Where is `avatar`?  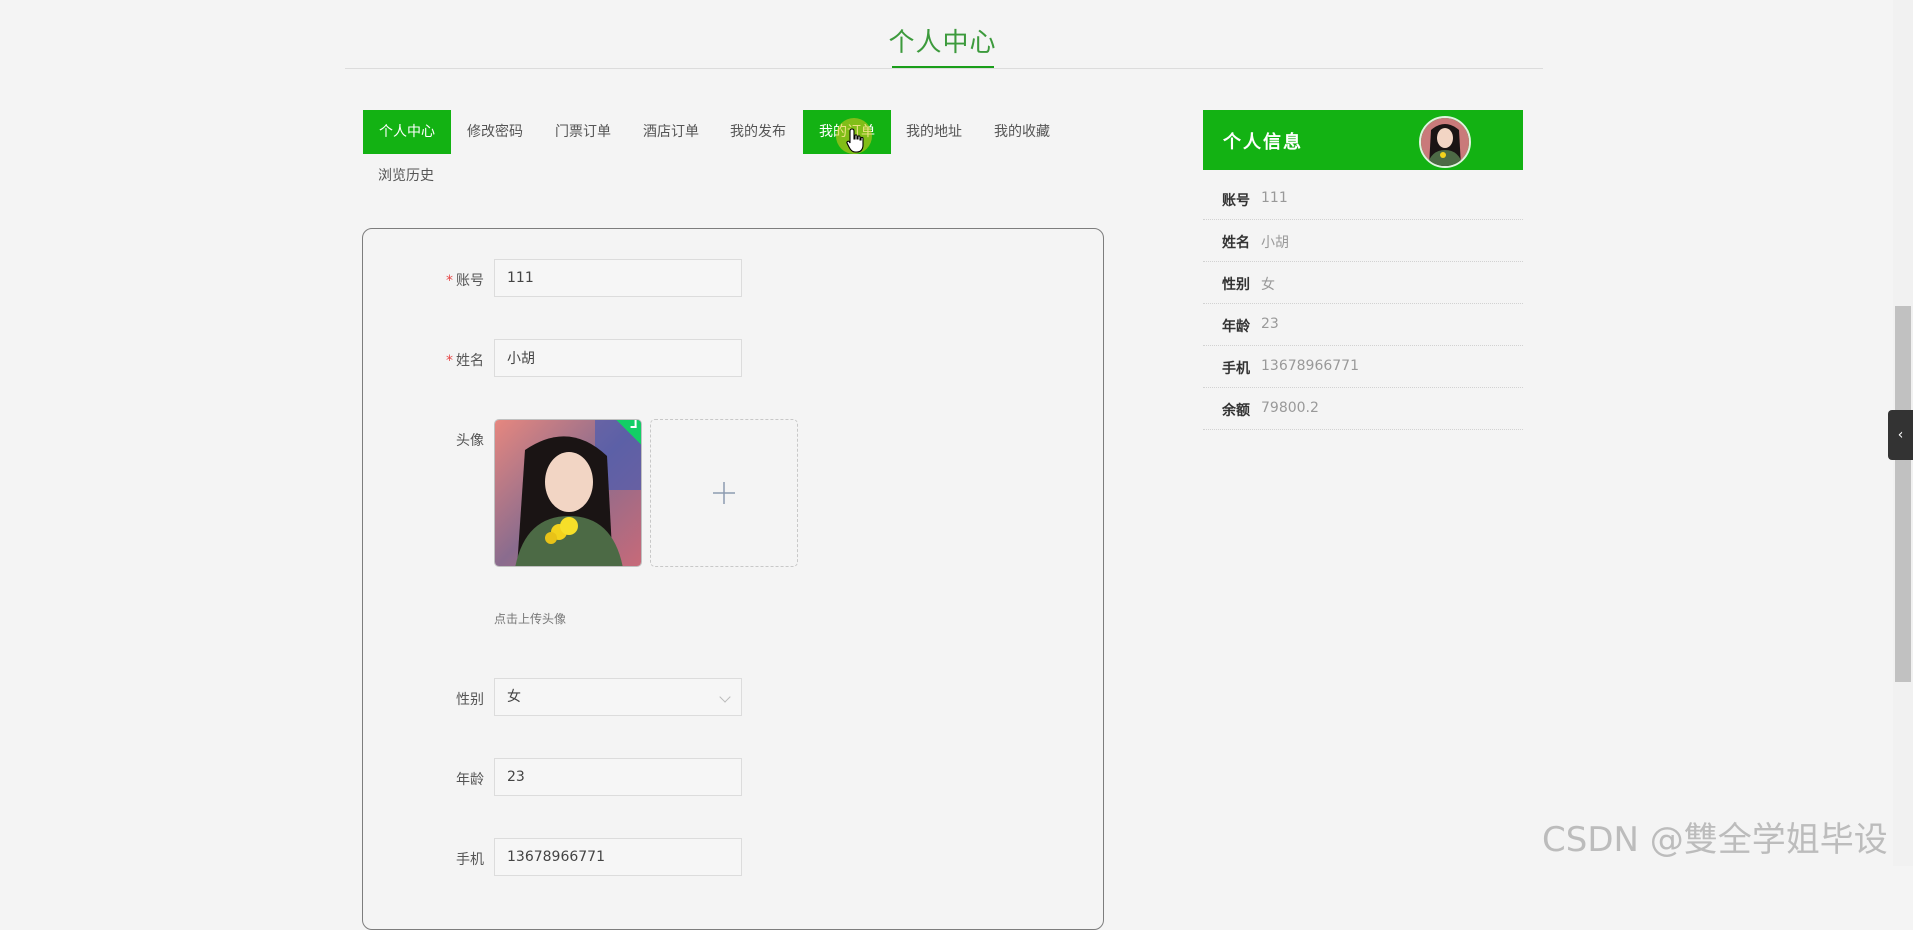 avatar is located at coordinates (1445, 142).